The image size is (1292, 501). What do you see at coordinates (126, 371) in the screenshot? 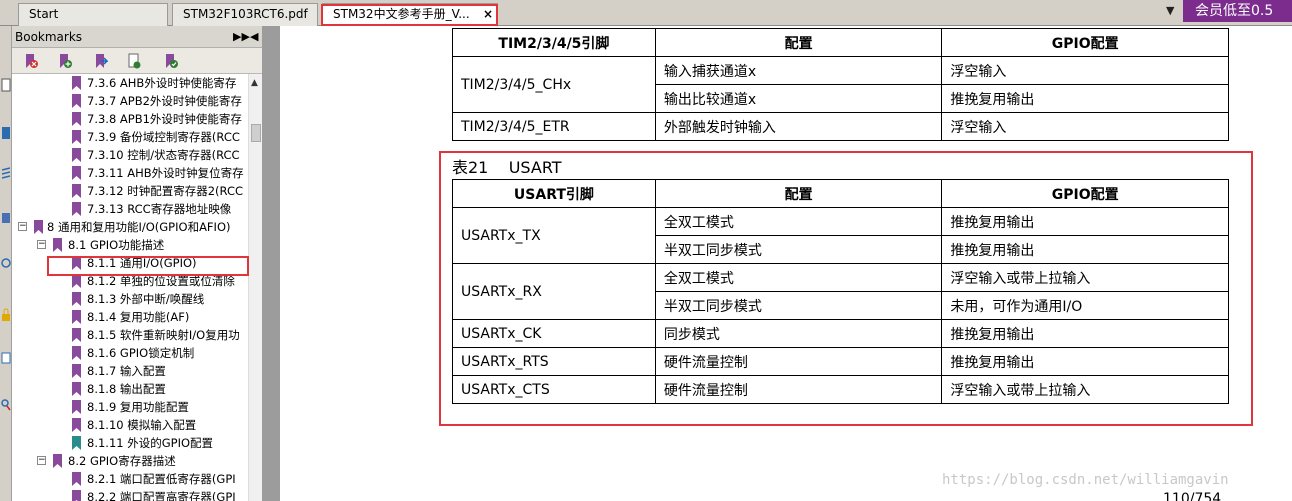
I see `bookmark-label: 8.1.7 输入配置` at bounding box center [126, 371].